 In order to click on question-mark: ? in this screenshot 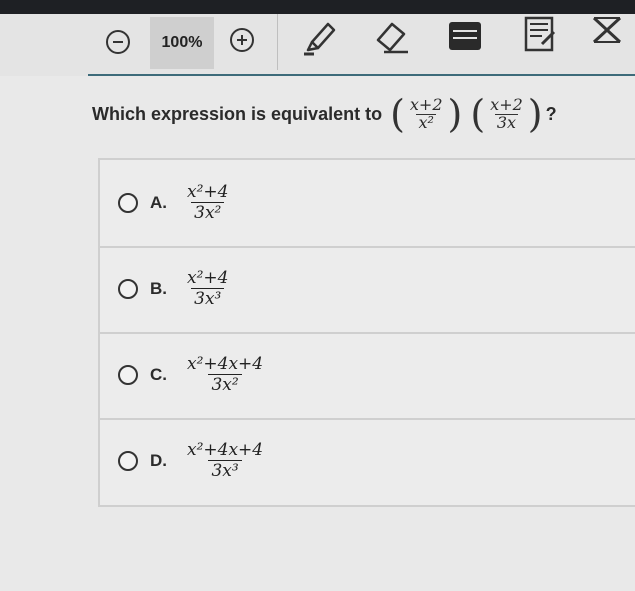, I will do `click(551, 113)`.